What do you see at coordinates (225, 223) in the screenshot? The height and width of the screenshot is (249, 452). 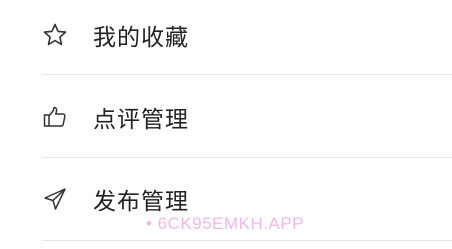 I see `watermark-text: • 6CK95EMKH.APP` at bounding box center [225, 223].